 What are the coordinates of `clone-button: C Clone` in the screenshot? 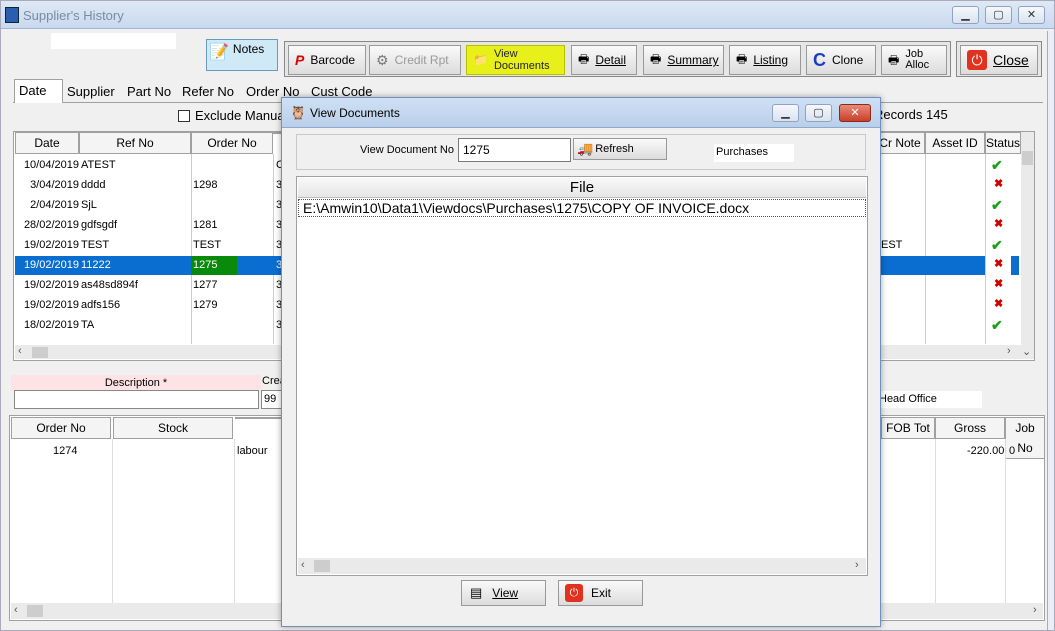 It's located at (841, 60).